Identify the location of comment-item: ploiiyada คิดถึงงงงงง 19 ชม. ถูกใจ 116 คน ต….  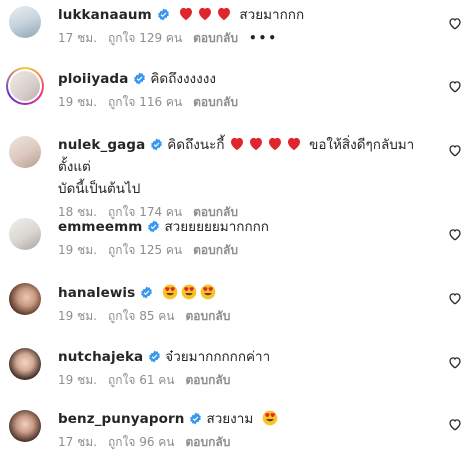
(237, 90).